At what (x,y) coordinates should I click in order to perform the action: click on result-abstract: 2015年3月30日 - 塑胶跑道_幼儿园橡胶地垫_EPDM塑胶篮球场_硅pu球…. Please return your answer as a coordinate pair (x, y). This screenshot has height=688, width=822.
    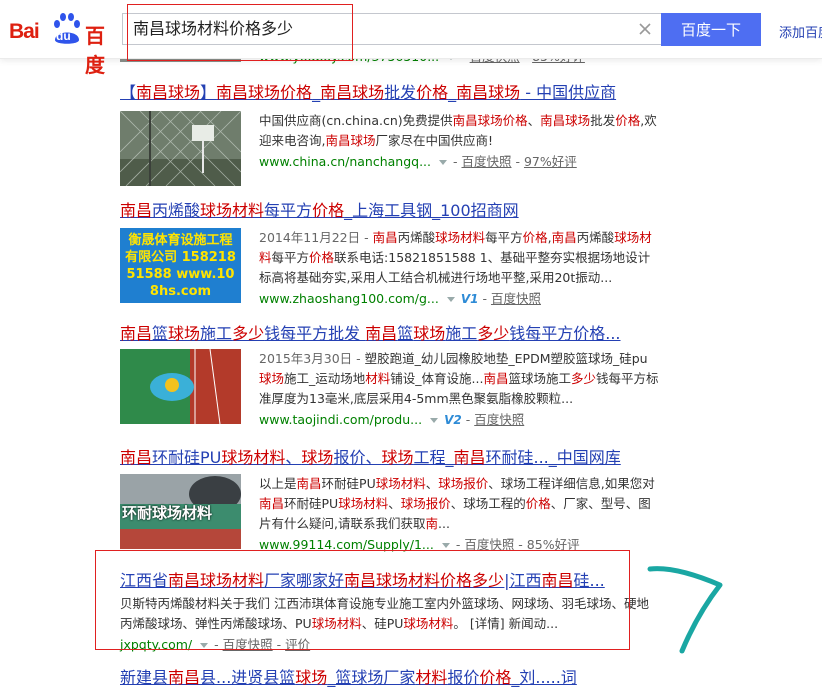
    Looking at the image, I should click on (459, 379).